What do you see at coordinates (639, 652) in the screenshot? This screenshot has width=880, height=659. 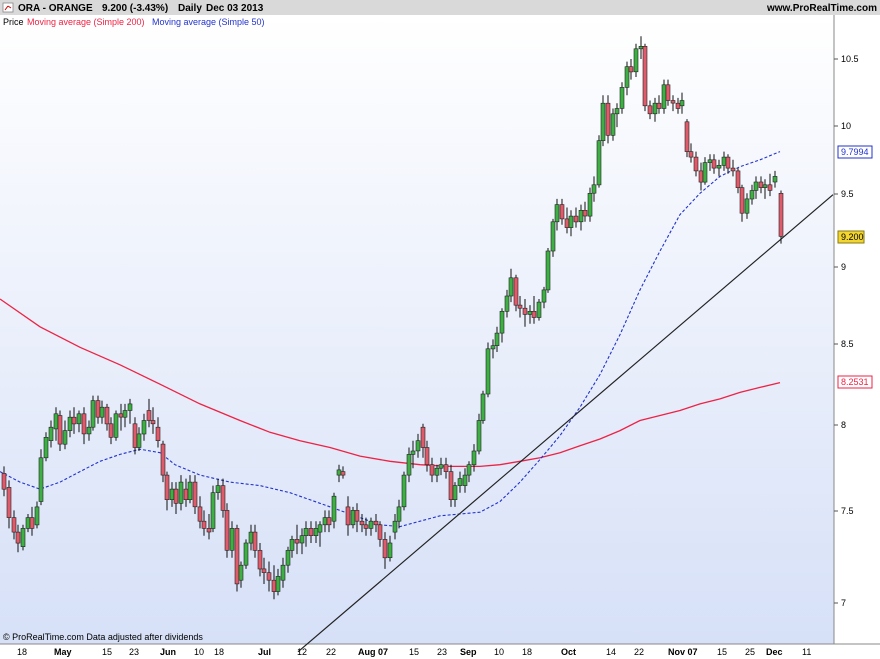 I see `x-tick-label: 22` at bounding box center [639, 652].